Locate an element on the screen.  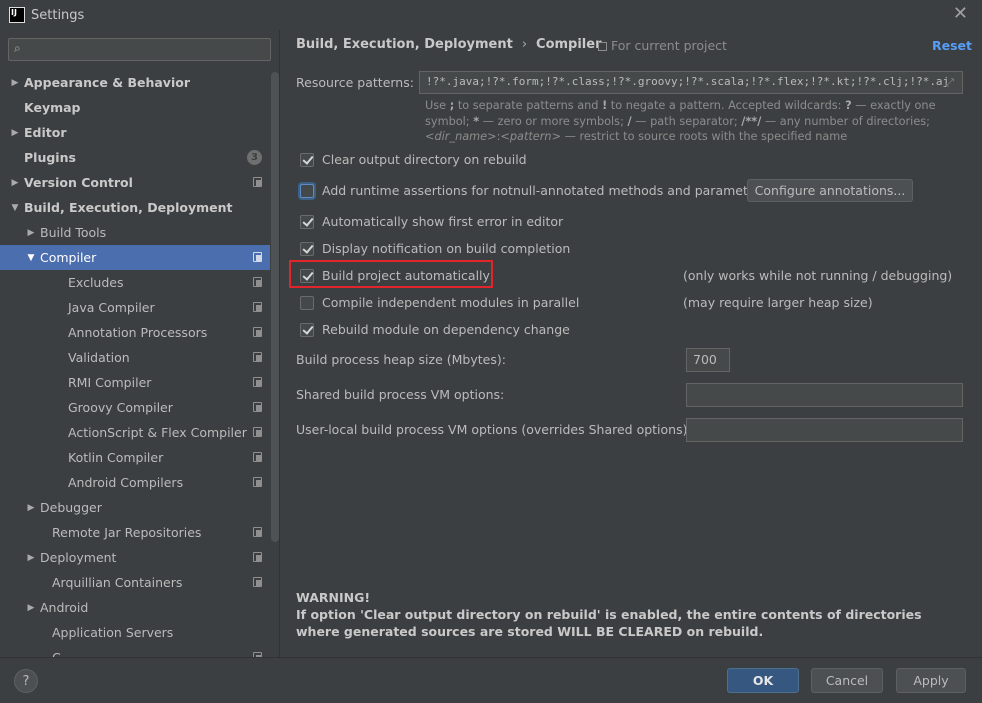
compile-parallel-checkbox is located at coordinates (307, 302).